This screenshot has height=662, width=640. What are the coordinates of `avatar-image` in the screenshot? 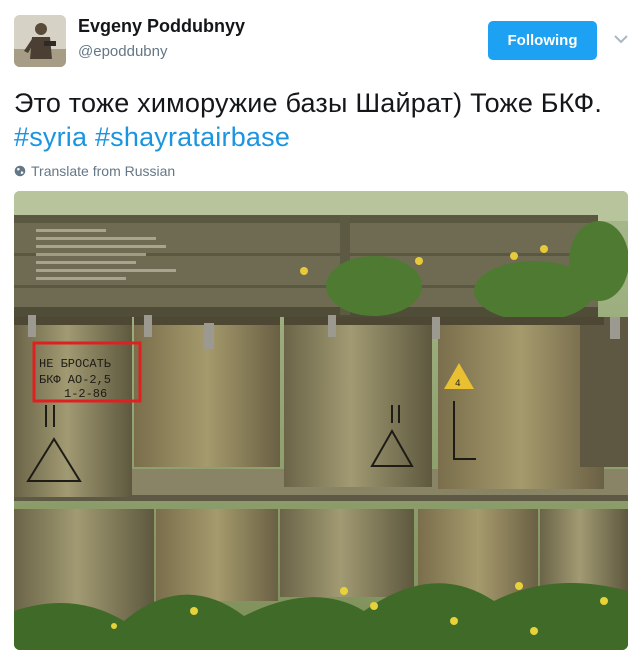 It's located at (40, 41).